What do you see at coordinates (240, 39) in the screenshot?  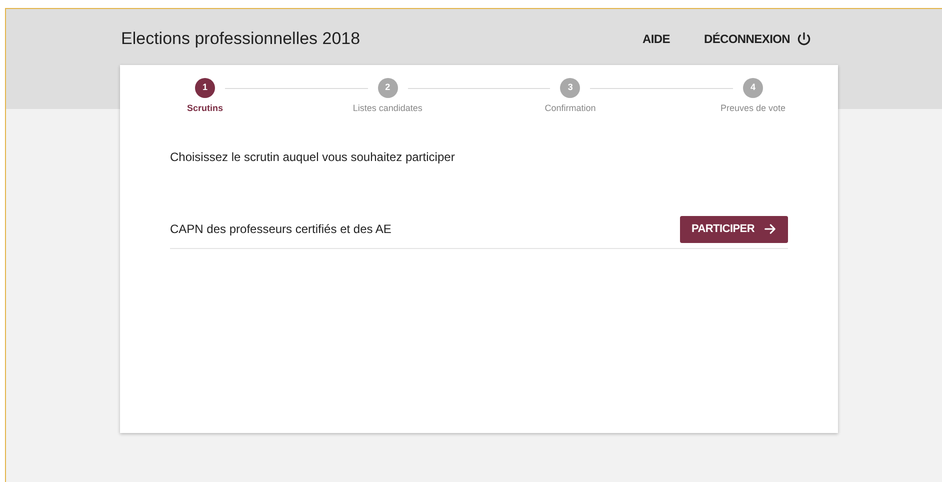 I see `app-title: Elections professionnelles 2018` at bounding box center [240, 39].